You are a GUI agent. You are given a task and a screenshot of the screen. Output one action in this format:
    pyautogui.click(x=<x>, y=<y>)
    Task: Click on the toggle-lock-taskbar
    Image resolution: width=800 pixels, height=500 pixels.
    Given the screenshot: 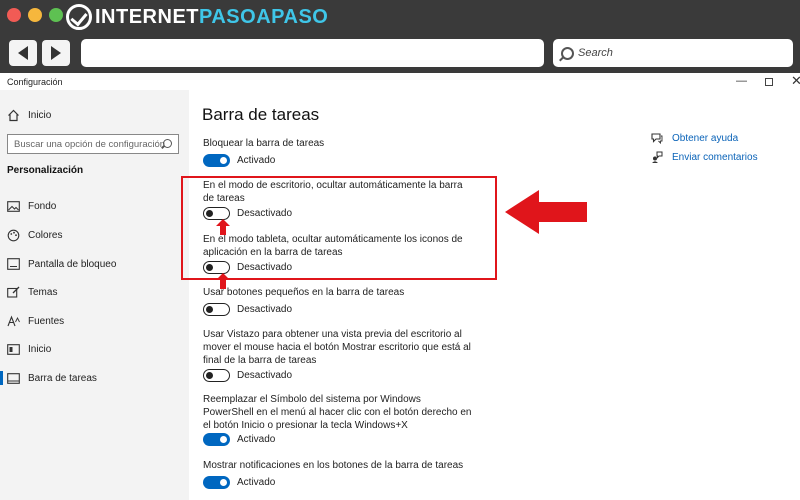 What is the action you would take?
    pyautogui.click(x=216, y=160)
    